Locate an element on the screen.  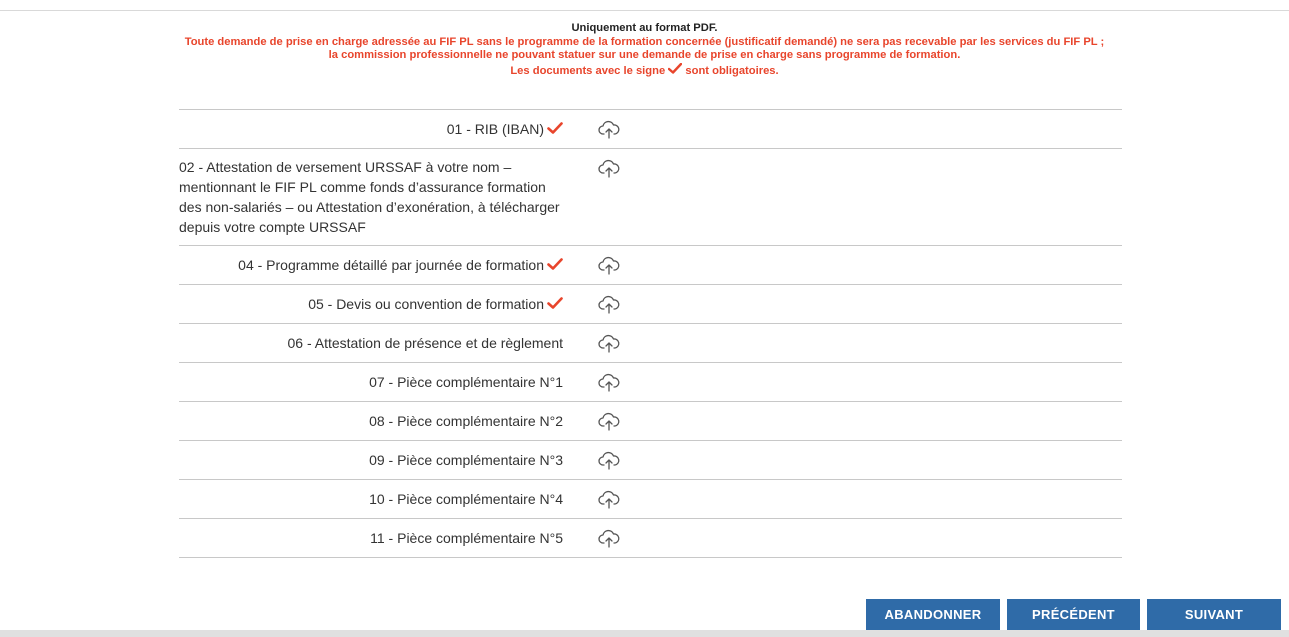
document-row: 09 - Pièce complémentaire N°3 is located at coordinates (650, 459).